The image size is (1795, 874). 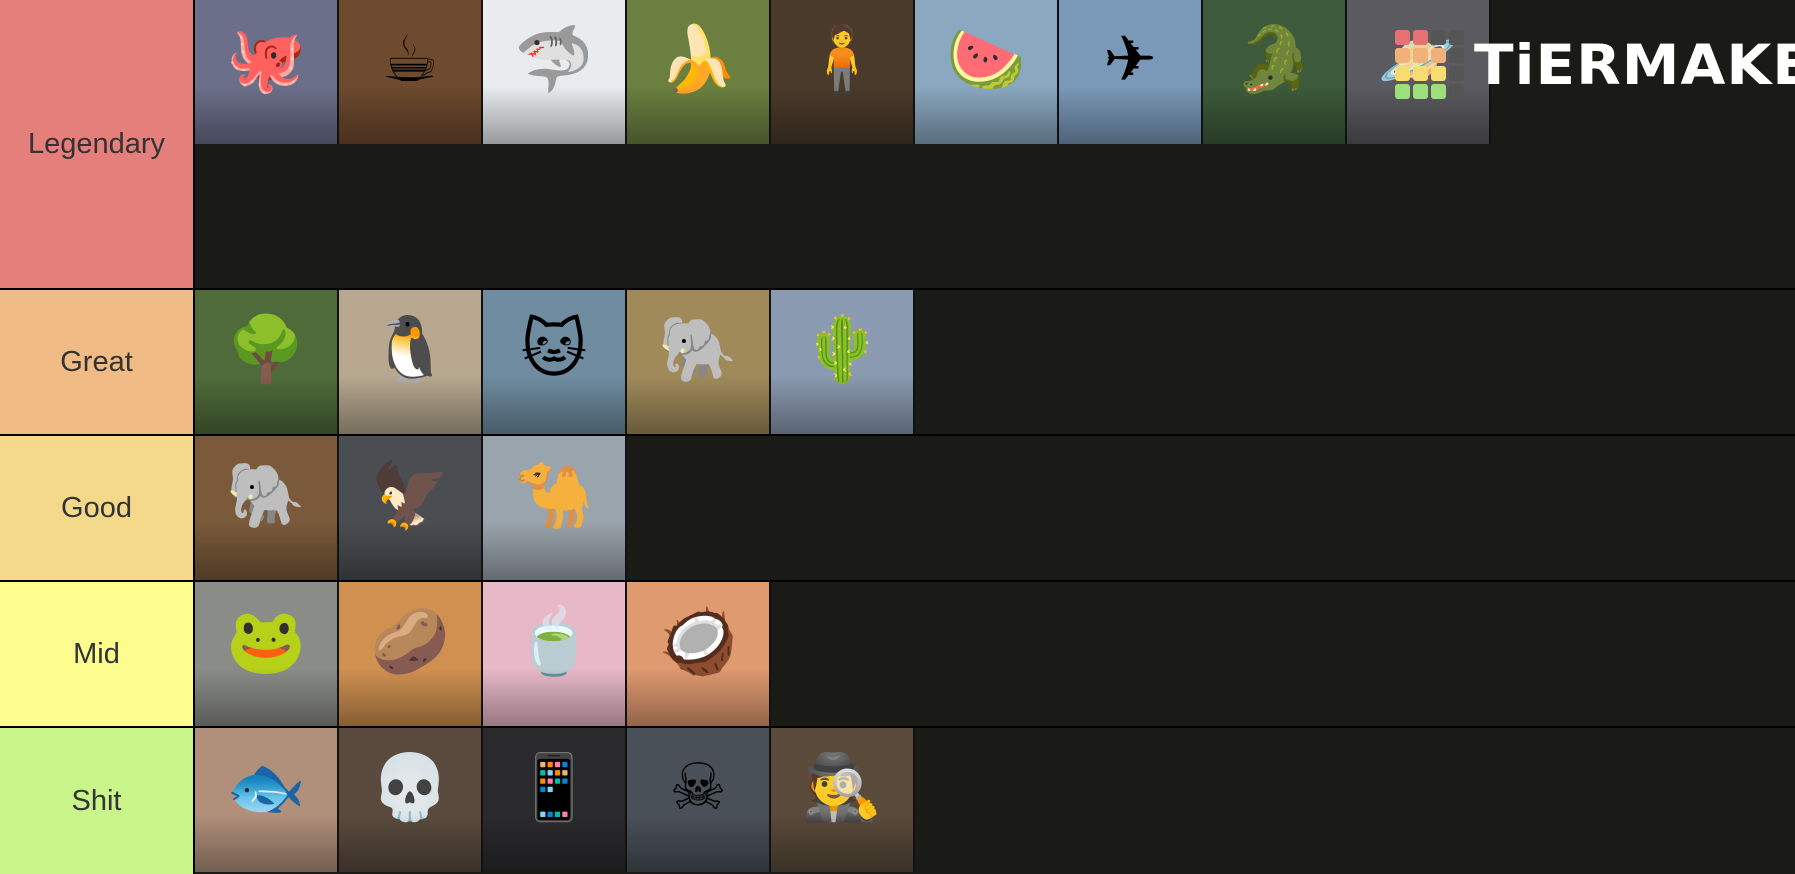 I want to click on tier-item-card: 🍌, so click(x=699, y=72).